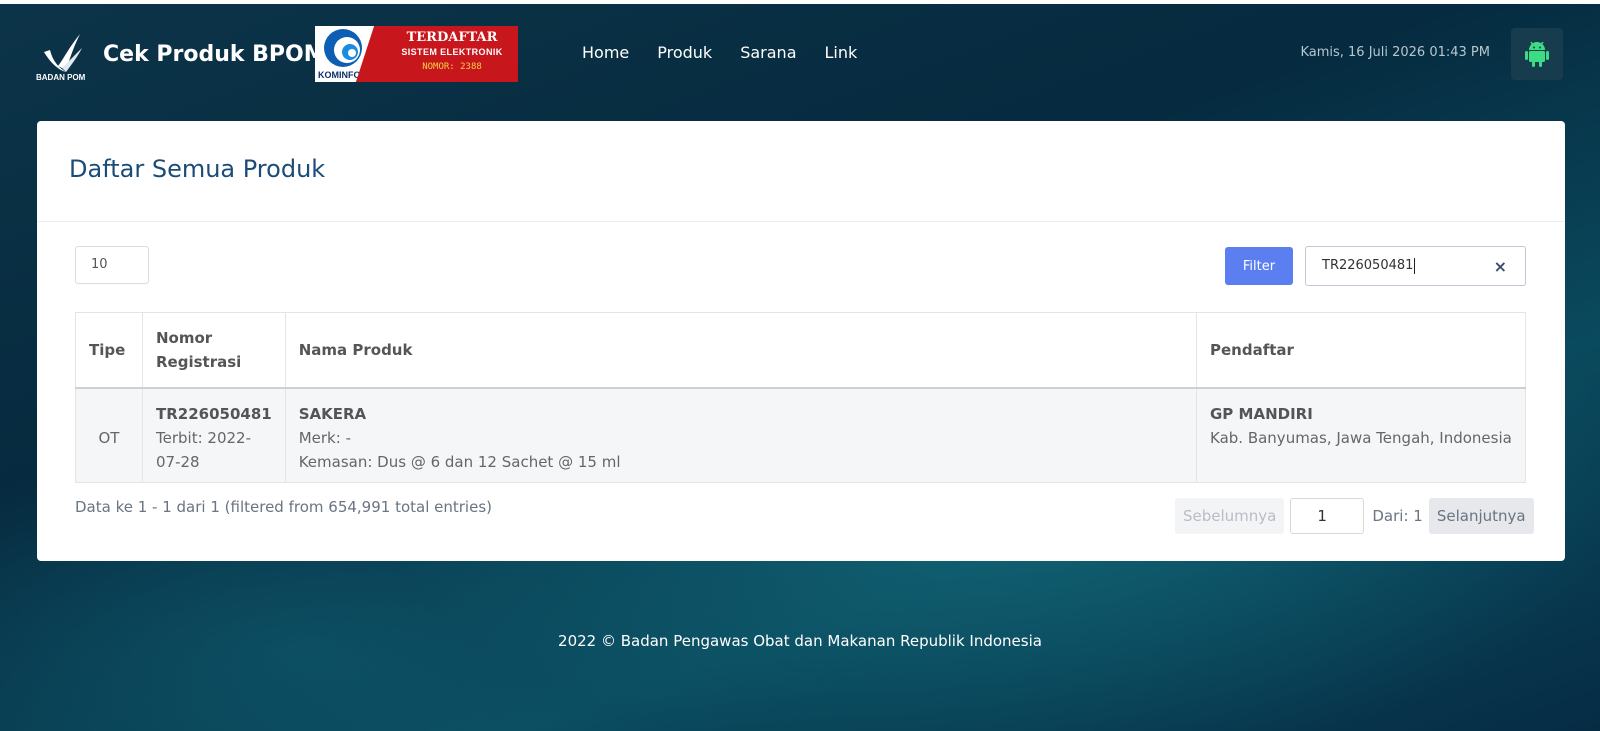 The height and width of the screenshot is (731, 1600). I want to click on android-icon, so click(1537, 54).